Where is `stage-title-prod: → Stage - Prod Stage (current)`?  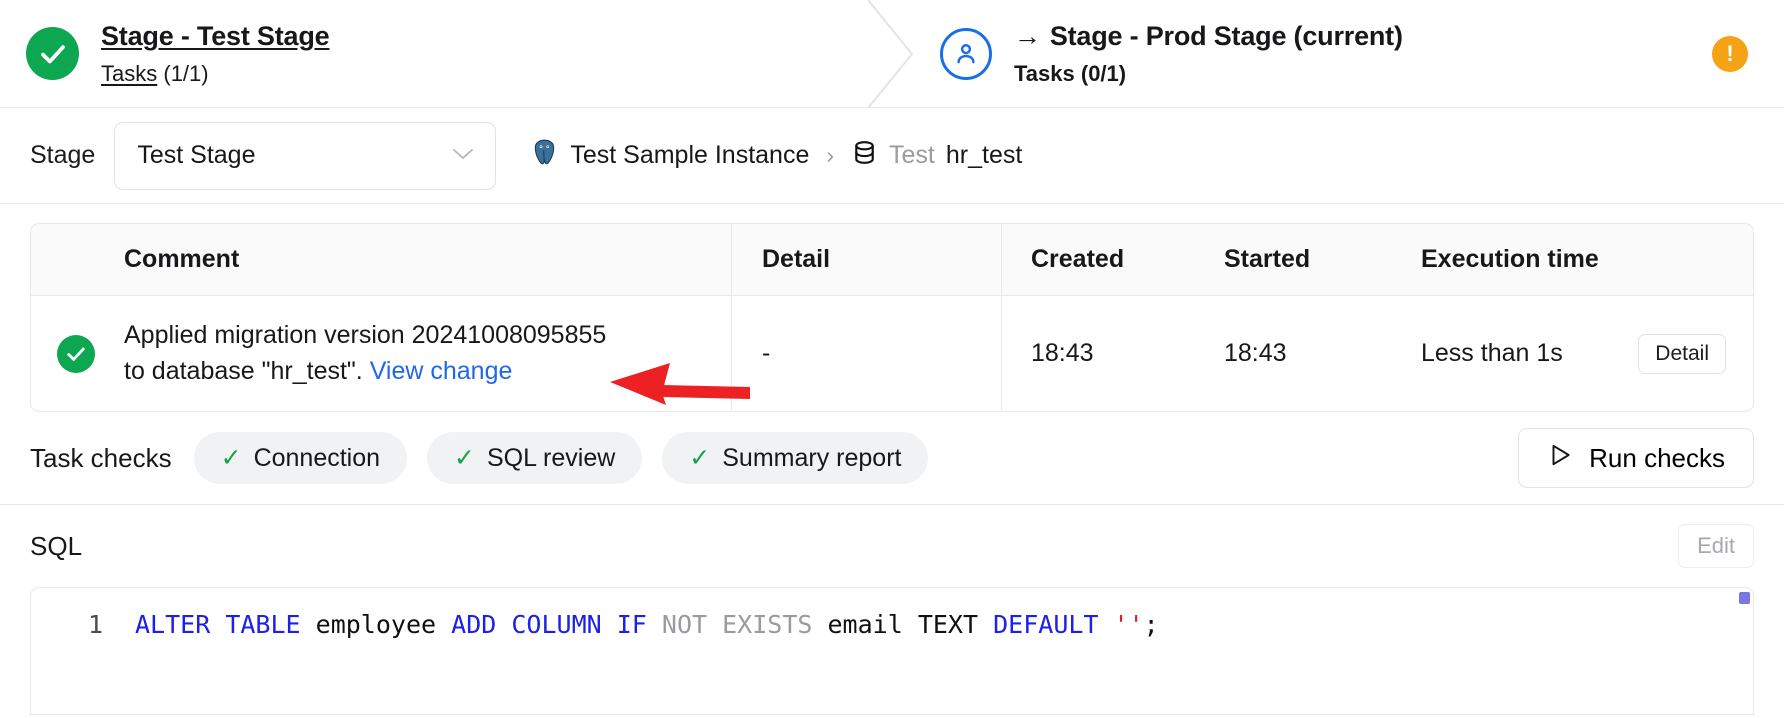 stage-title-prod: → Stage - Prod Stage (current) is located at coordinates (1208, 36).